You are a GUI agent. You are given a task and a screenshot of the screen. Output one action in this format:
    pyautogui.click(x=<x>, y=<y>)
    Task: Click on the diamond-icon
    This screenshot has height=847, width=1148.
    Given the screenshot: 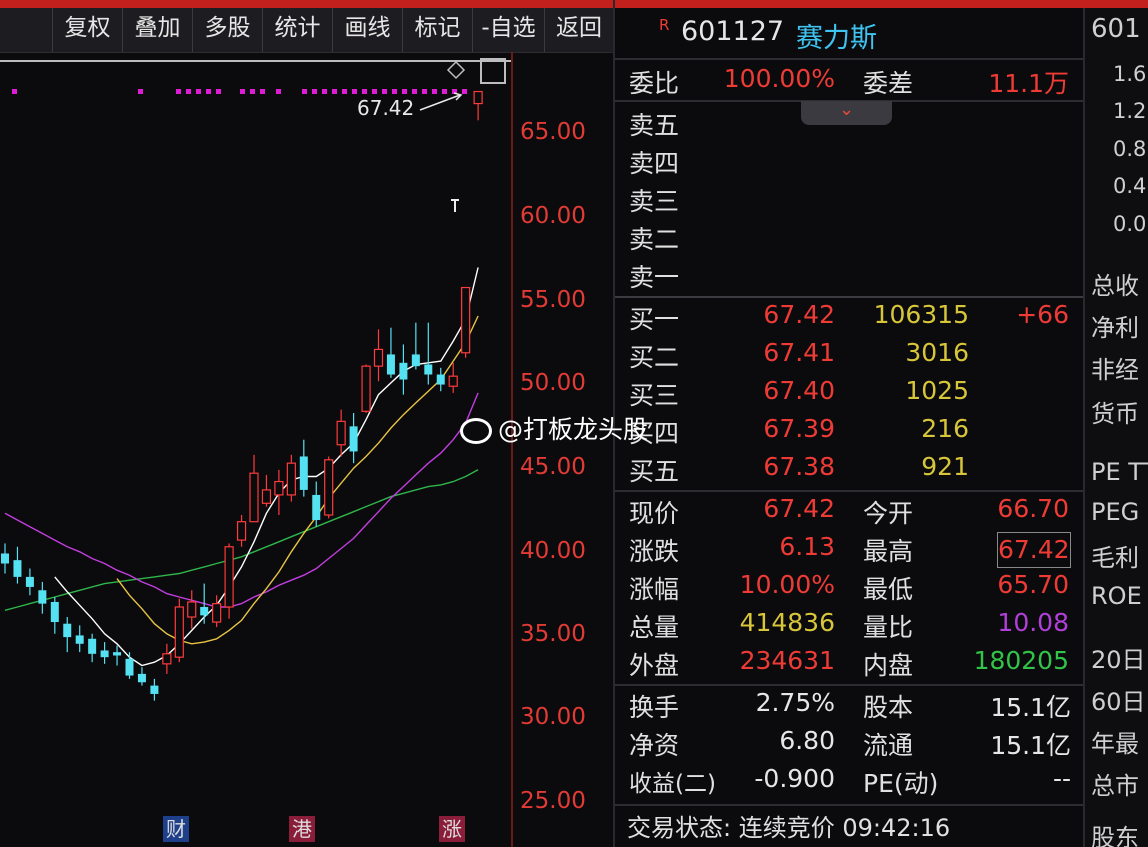 What is the action you would take?
    pyautogui.click(x=456, y=70)
    